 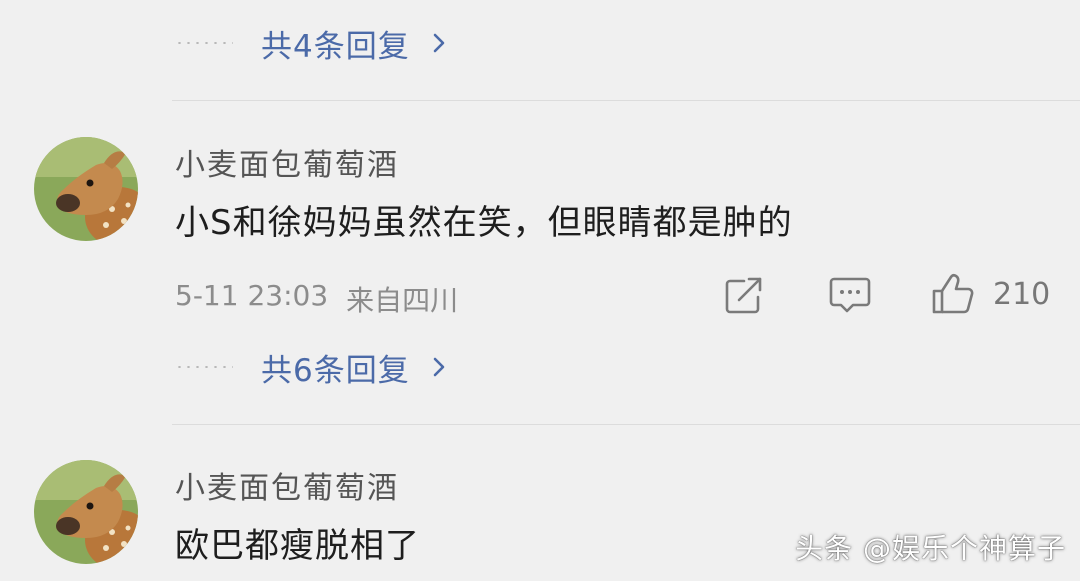 I want to click on view-replies-link: 共4条回复, so click(x=355, y=43).